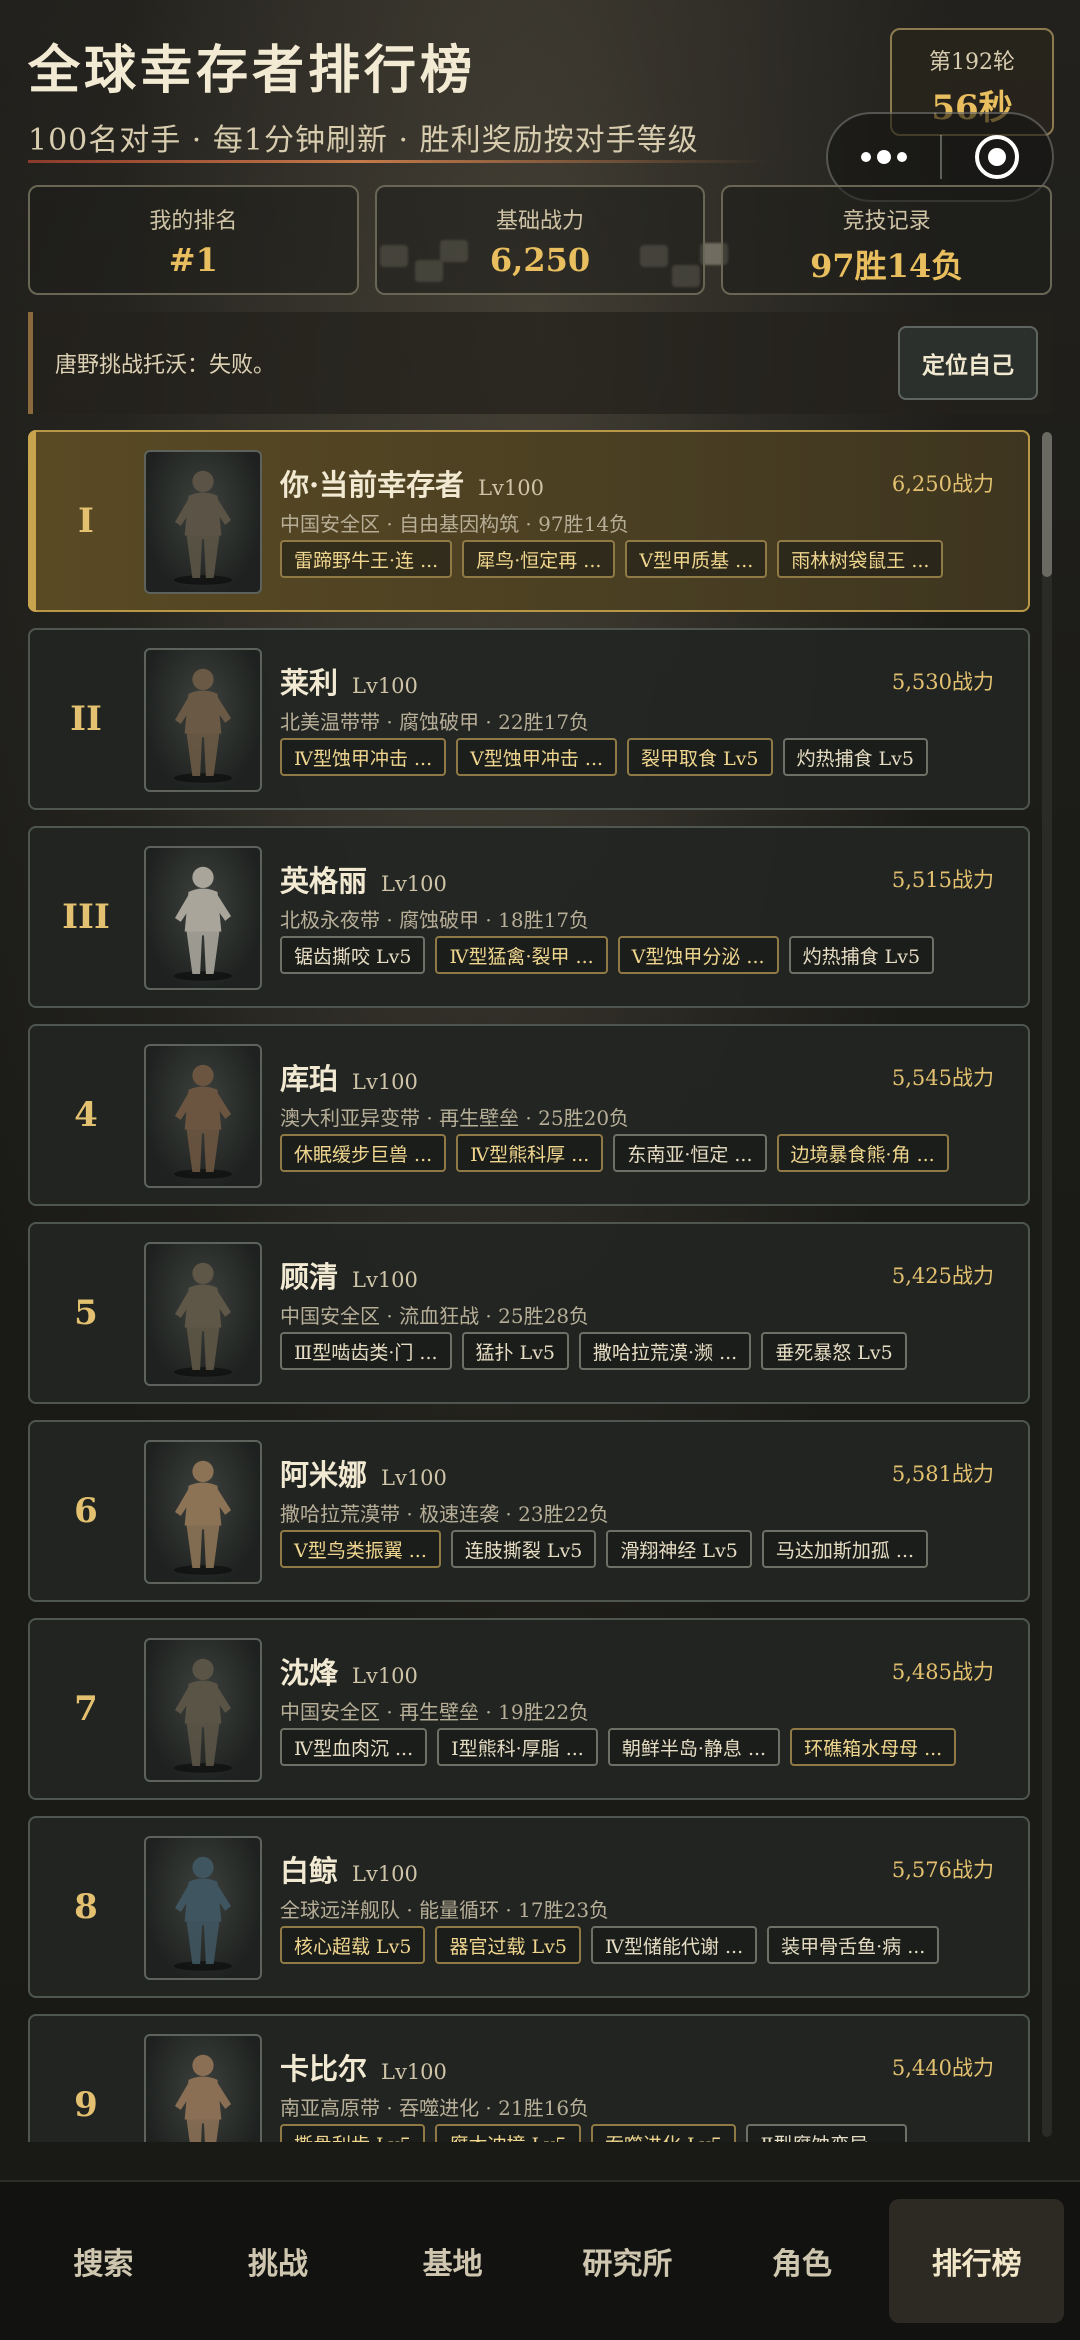 The width and height of the screenshot is (1080, 2340). Describe the element at coordinates (353, 955) in the screenshot. I see `skill-tag: 锯齿撕咬 Lv5` at that location.